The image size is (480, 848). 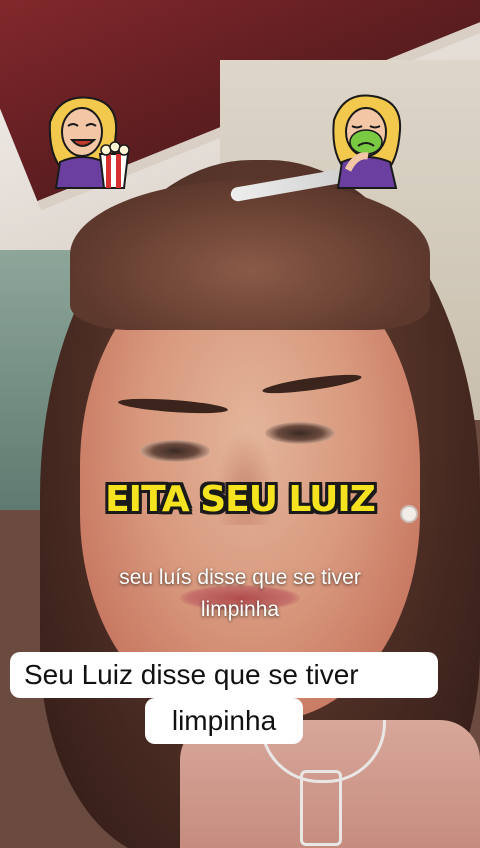 What do you see at coordinates (175, 451) in the screenshot?
I see `left-eye` at bounding box center [175, 451].